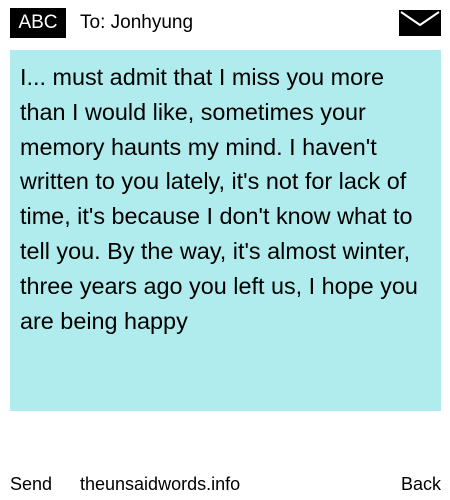  What do you see at coordinates (420, 23) in the screenshot?
I see `envelope-icon` at bounding box center [420, 23].